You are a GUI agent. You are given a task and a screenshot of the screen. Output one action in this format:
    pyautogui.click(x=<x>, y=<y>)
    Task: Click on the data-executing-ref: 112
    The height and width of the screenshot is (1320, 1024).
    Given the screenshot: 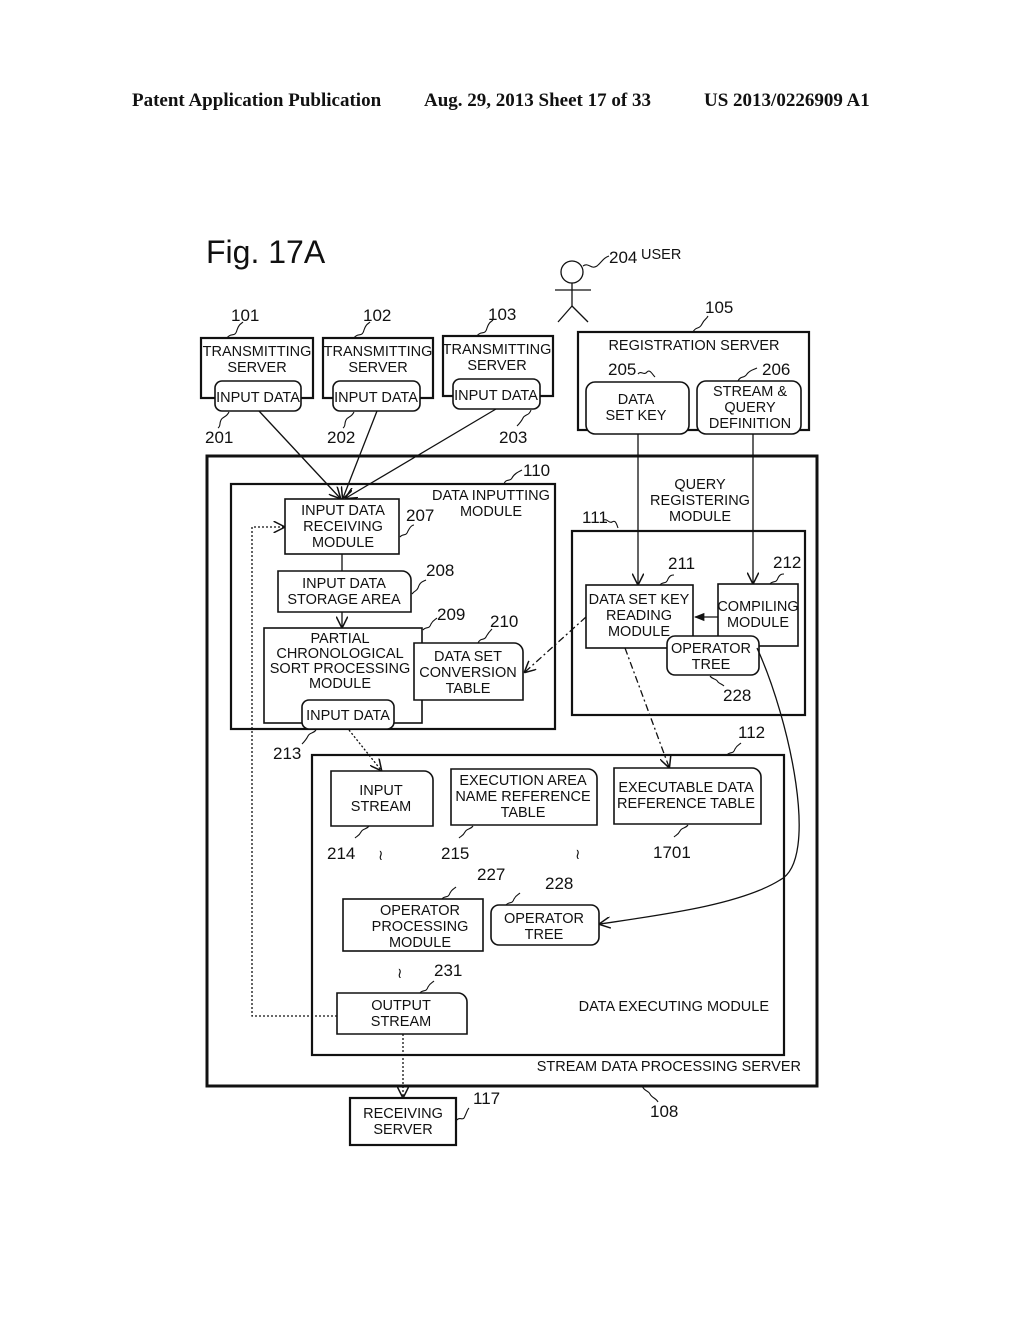 What is the action you would take?
    pyautogui.click(x=751, y=732)
    